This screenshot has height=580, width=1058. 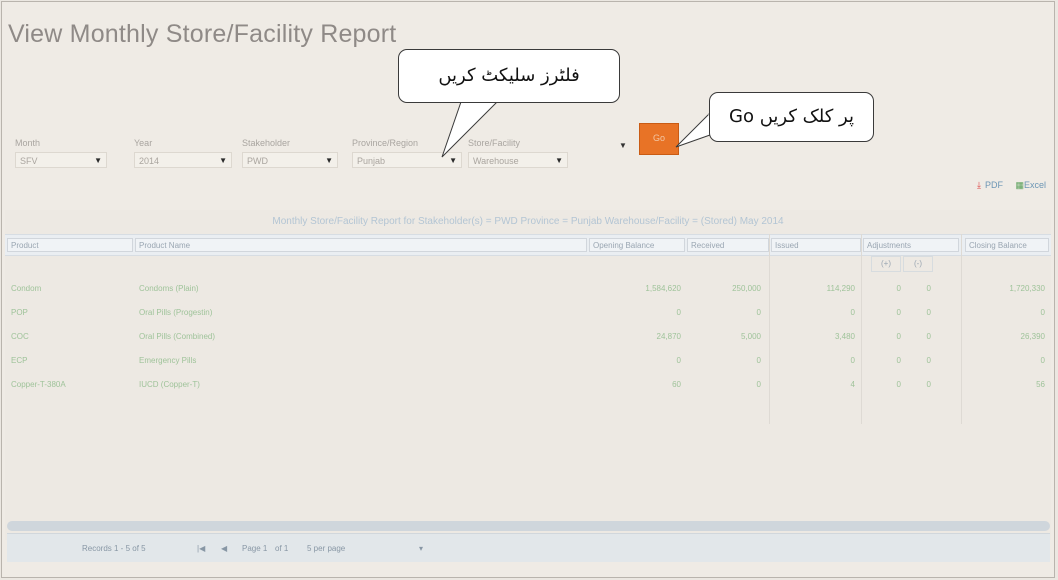 What do you see at coordinates (840, 288) in the screenshot?
I see `cell-issued: 114,290` at bounding box center [840, 288].